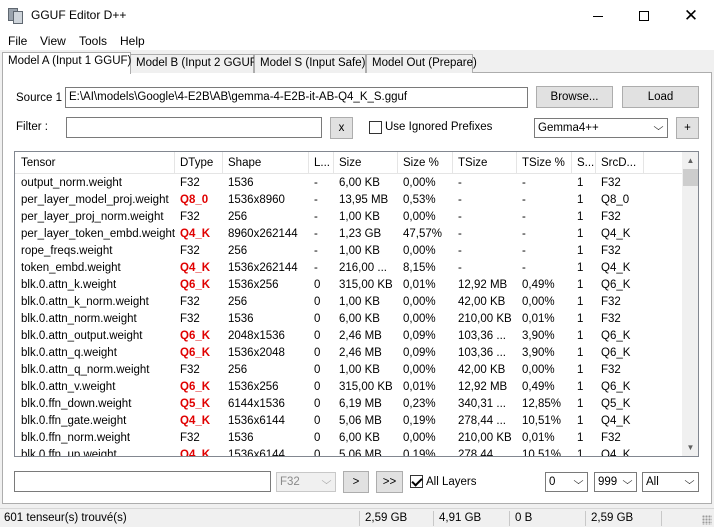 The height and width of the screenshot is (527, 714). What do you see at coordinates (485, 163) in the screenshot?
I see `col-tsize: TSize` at bounding box center [485, 163].